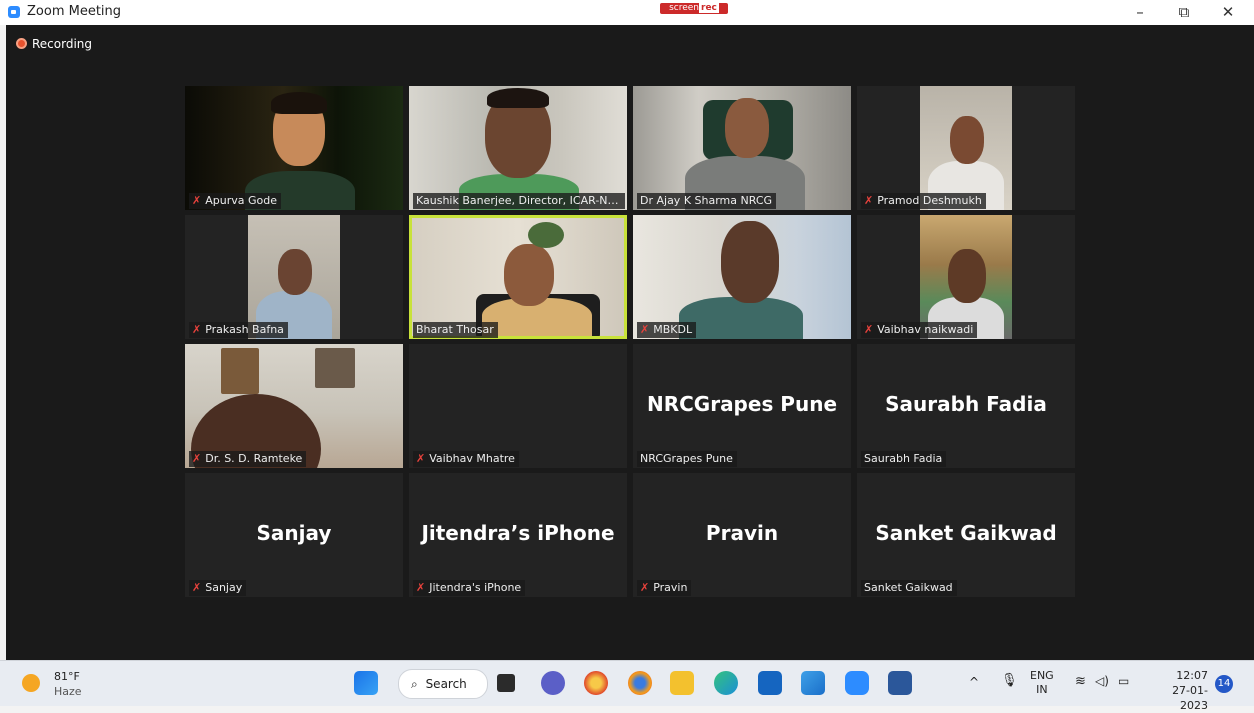 The width and height of the screenshot is (1254, 713). Describe the element at coordinates (54, 44) in the screenshot. I see `recording-indicator: Recording` at that location.